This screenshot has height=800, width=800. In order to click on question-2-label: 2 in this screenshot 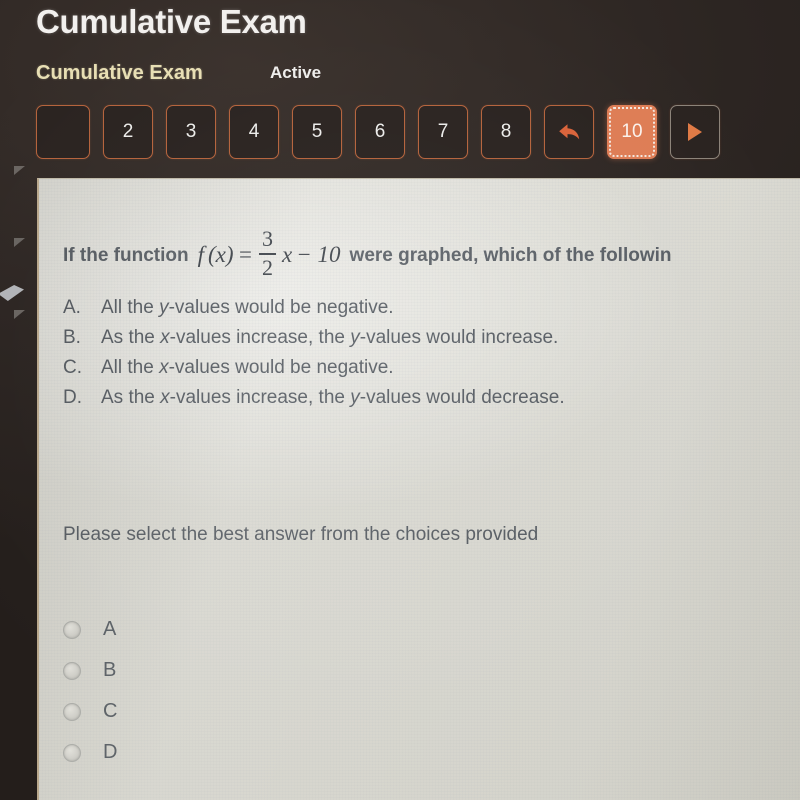, I will do `click(128, 131)`.